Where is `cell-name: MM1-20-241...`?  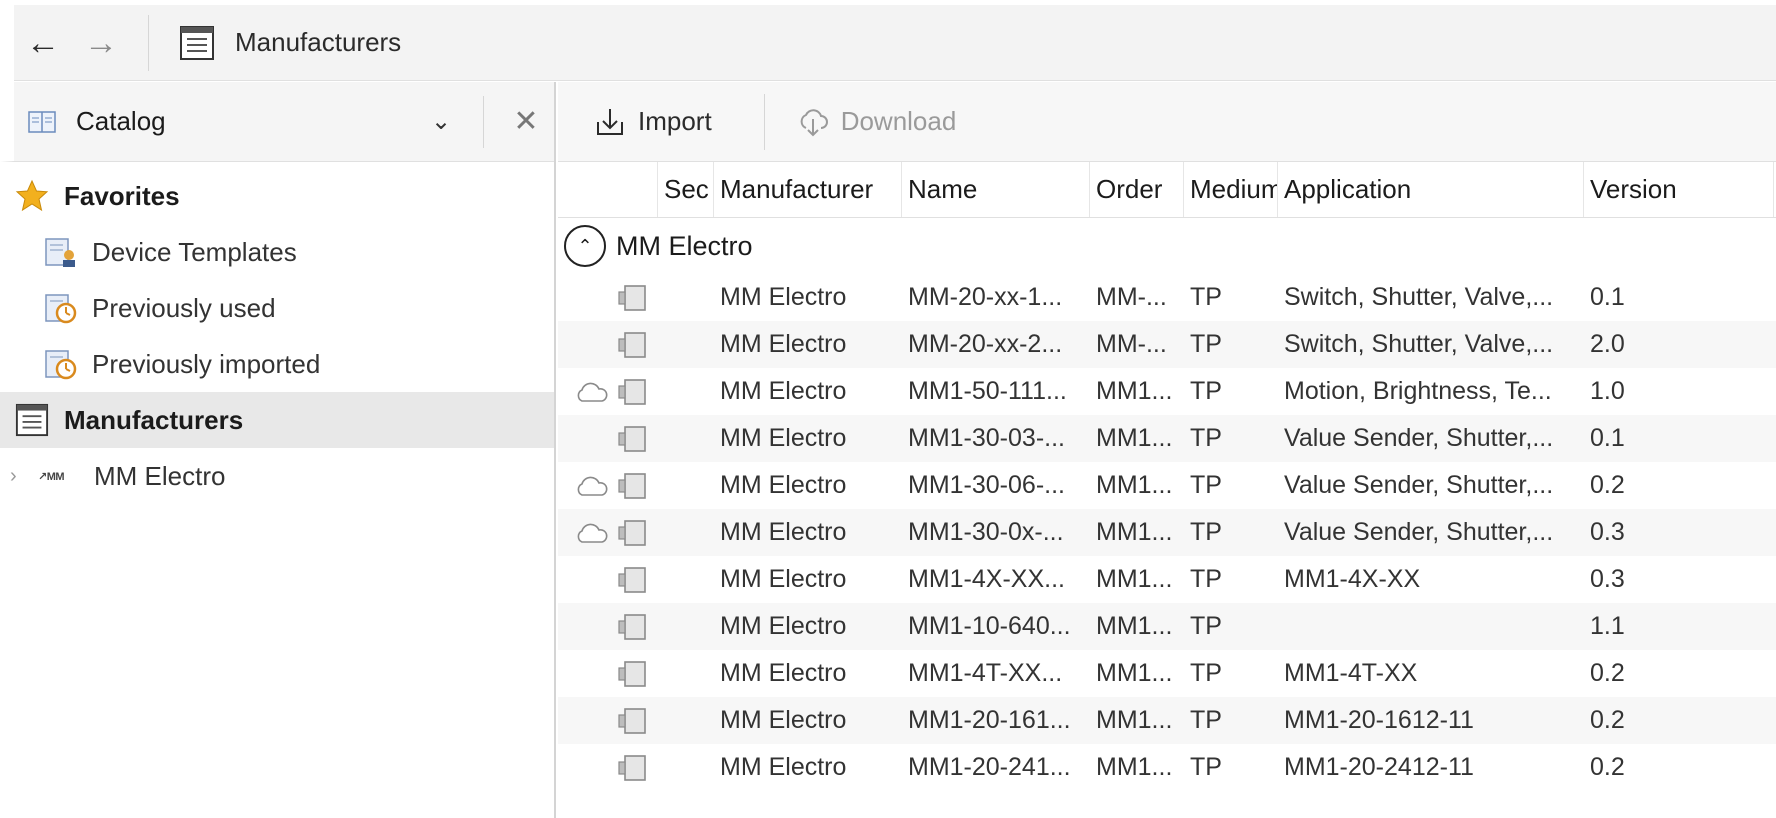 cell-name: MM1-20-241... is located at coordinates (989, 767).